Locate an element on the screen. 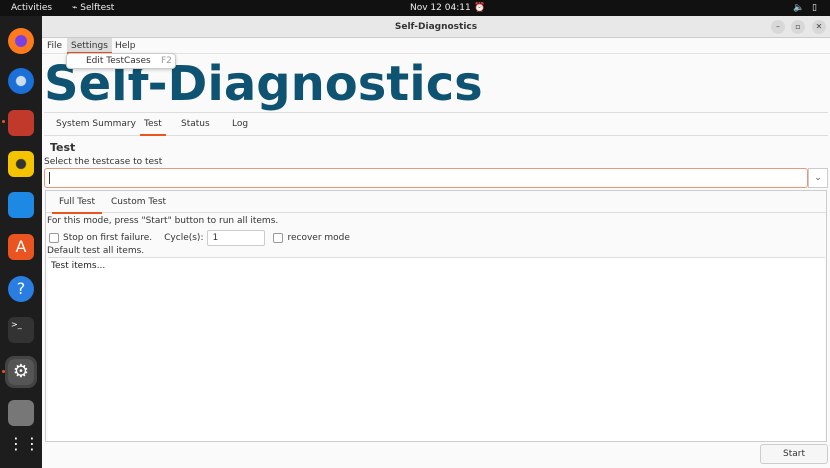  testcase-combo-input is located at coordinates (426, 178).